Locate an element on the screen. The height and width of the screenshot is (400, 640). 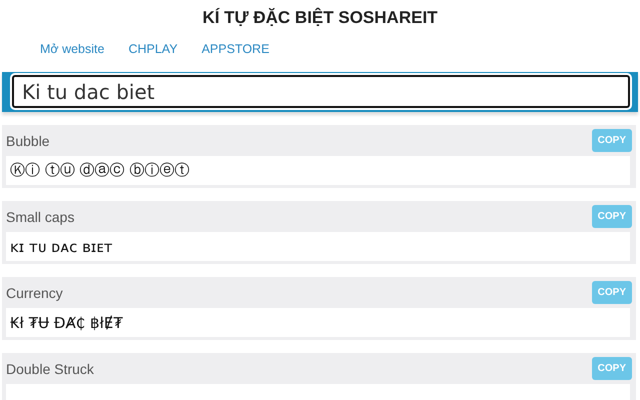
output-box: ₭ł ₮Ʉ ĐȺ₵ ฿łɆ₮ is located at coordinates (318, 322).